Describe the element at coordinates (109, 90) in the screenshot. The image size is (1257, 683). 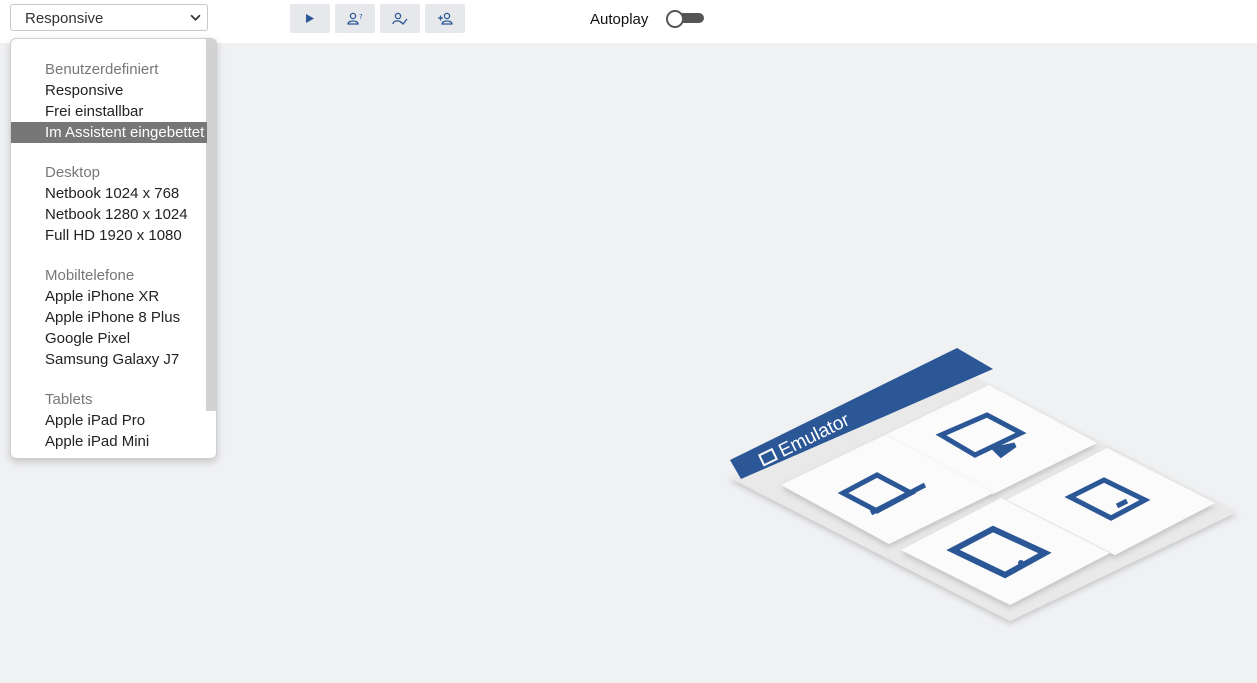
I see `dropdown-option: Responsive` at that location.